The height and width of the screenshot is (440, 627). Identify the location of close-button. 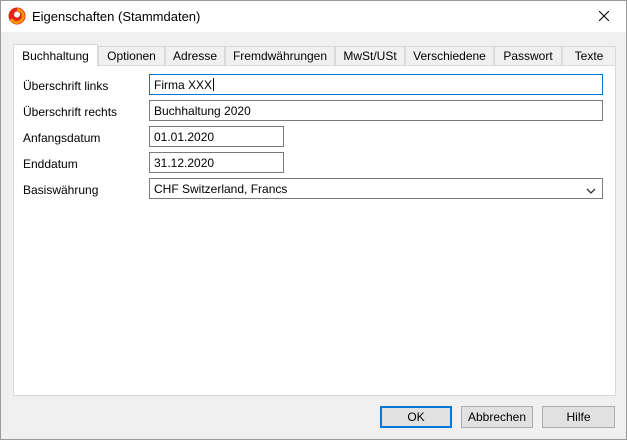
(603, 16).